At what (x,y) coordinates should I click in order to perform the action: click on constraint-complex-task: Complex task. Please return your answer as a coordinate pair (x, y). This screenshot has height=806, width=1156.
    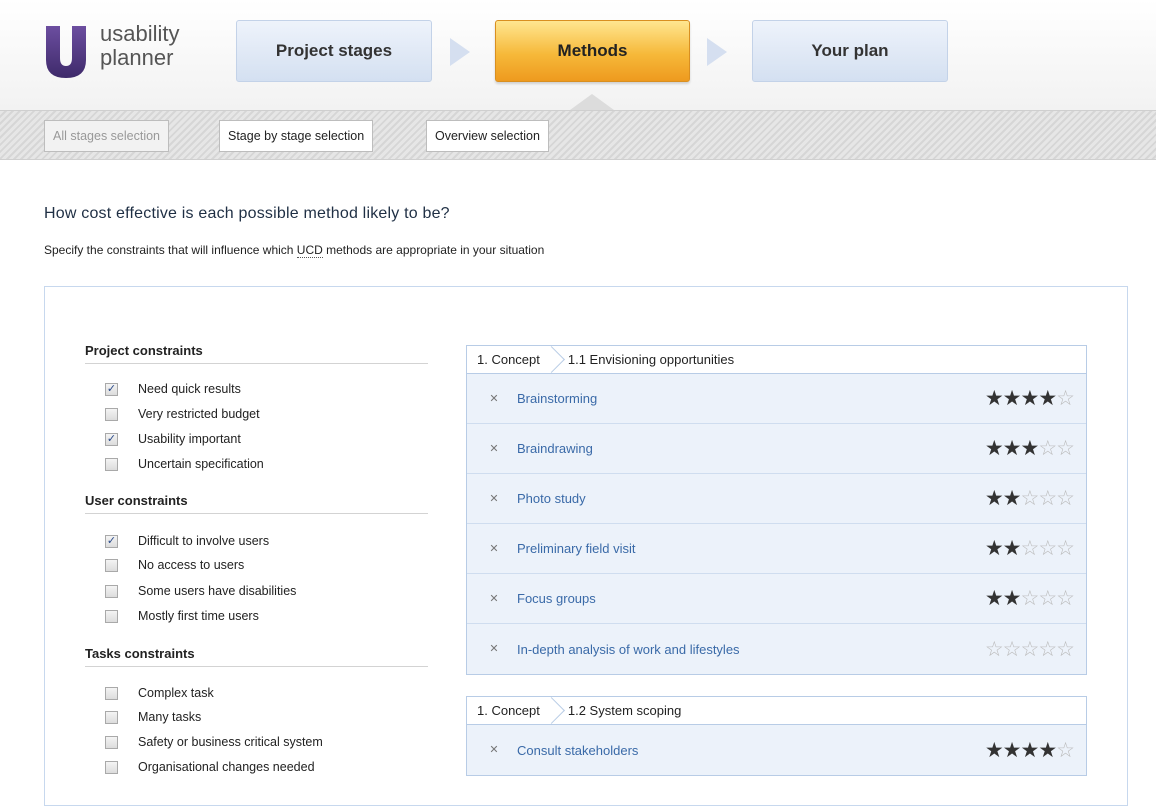
    Looking at the image, I should click on (159, 693).